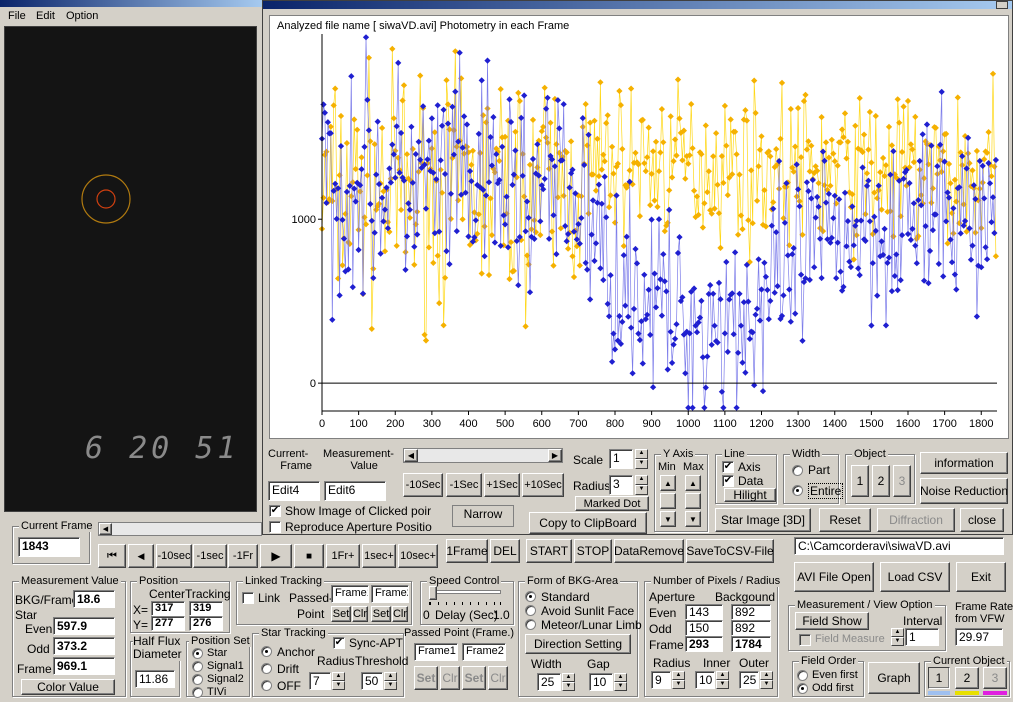 This screenshot has width=1013, height=702. What do you see at coordinates (530, 624) in the screenshot?
I see `meteor-radio` at bounding box center [530, 624].